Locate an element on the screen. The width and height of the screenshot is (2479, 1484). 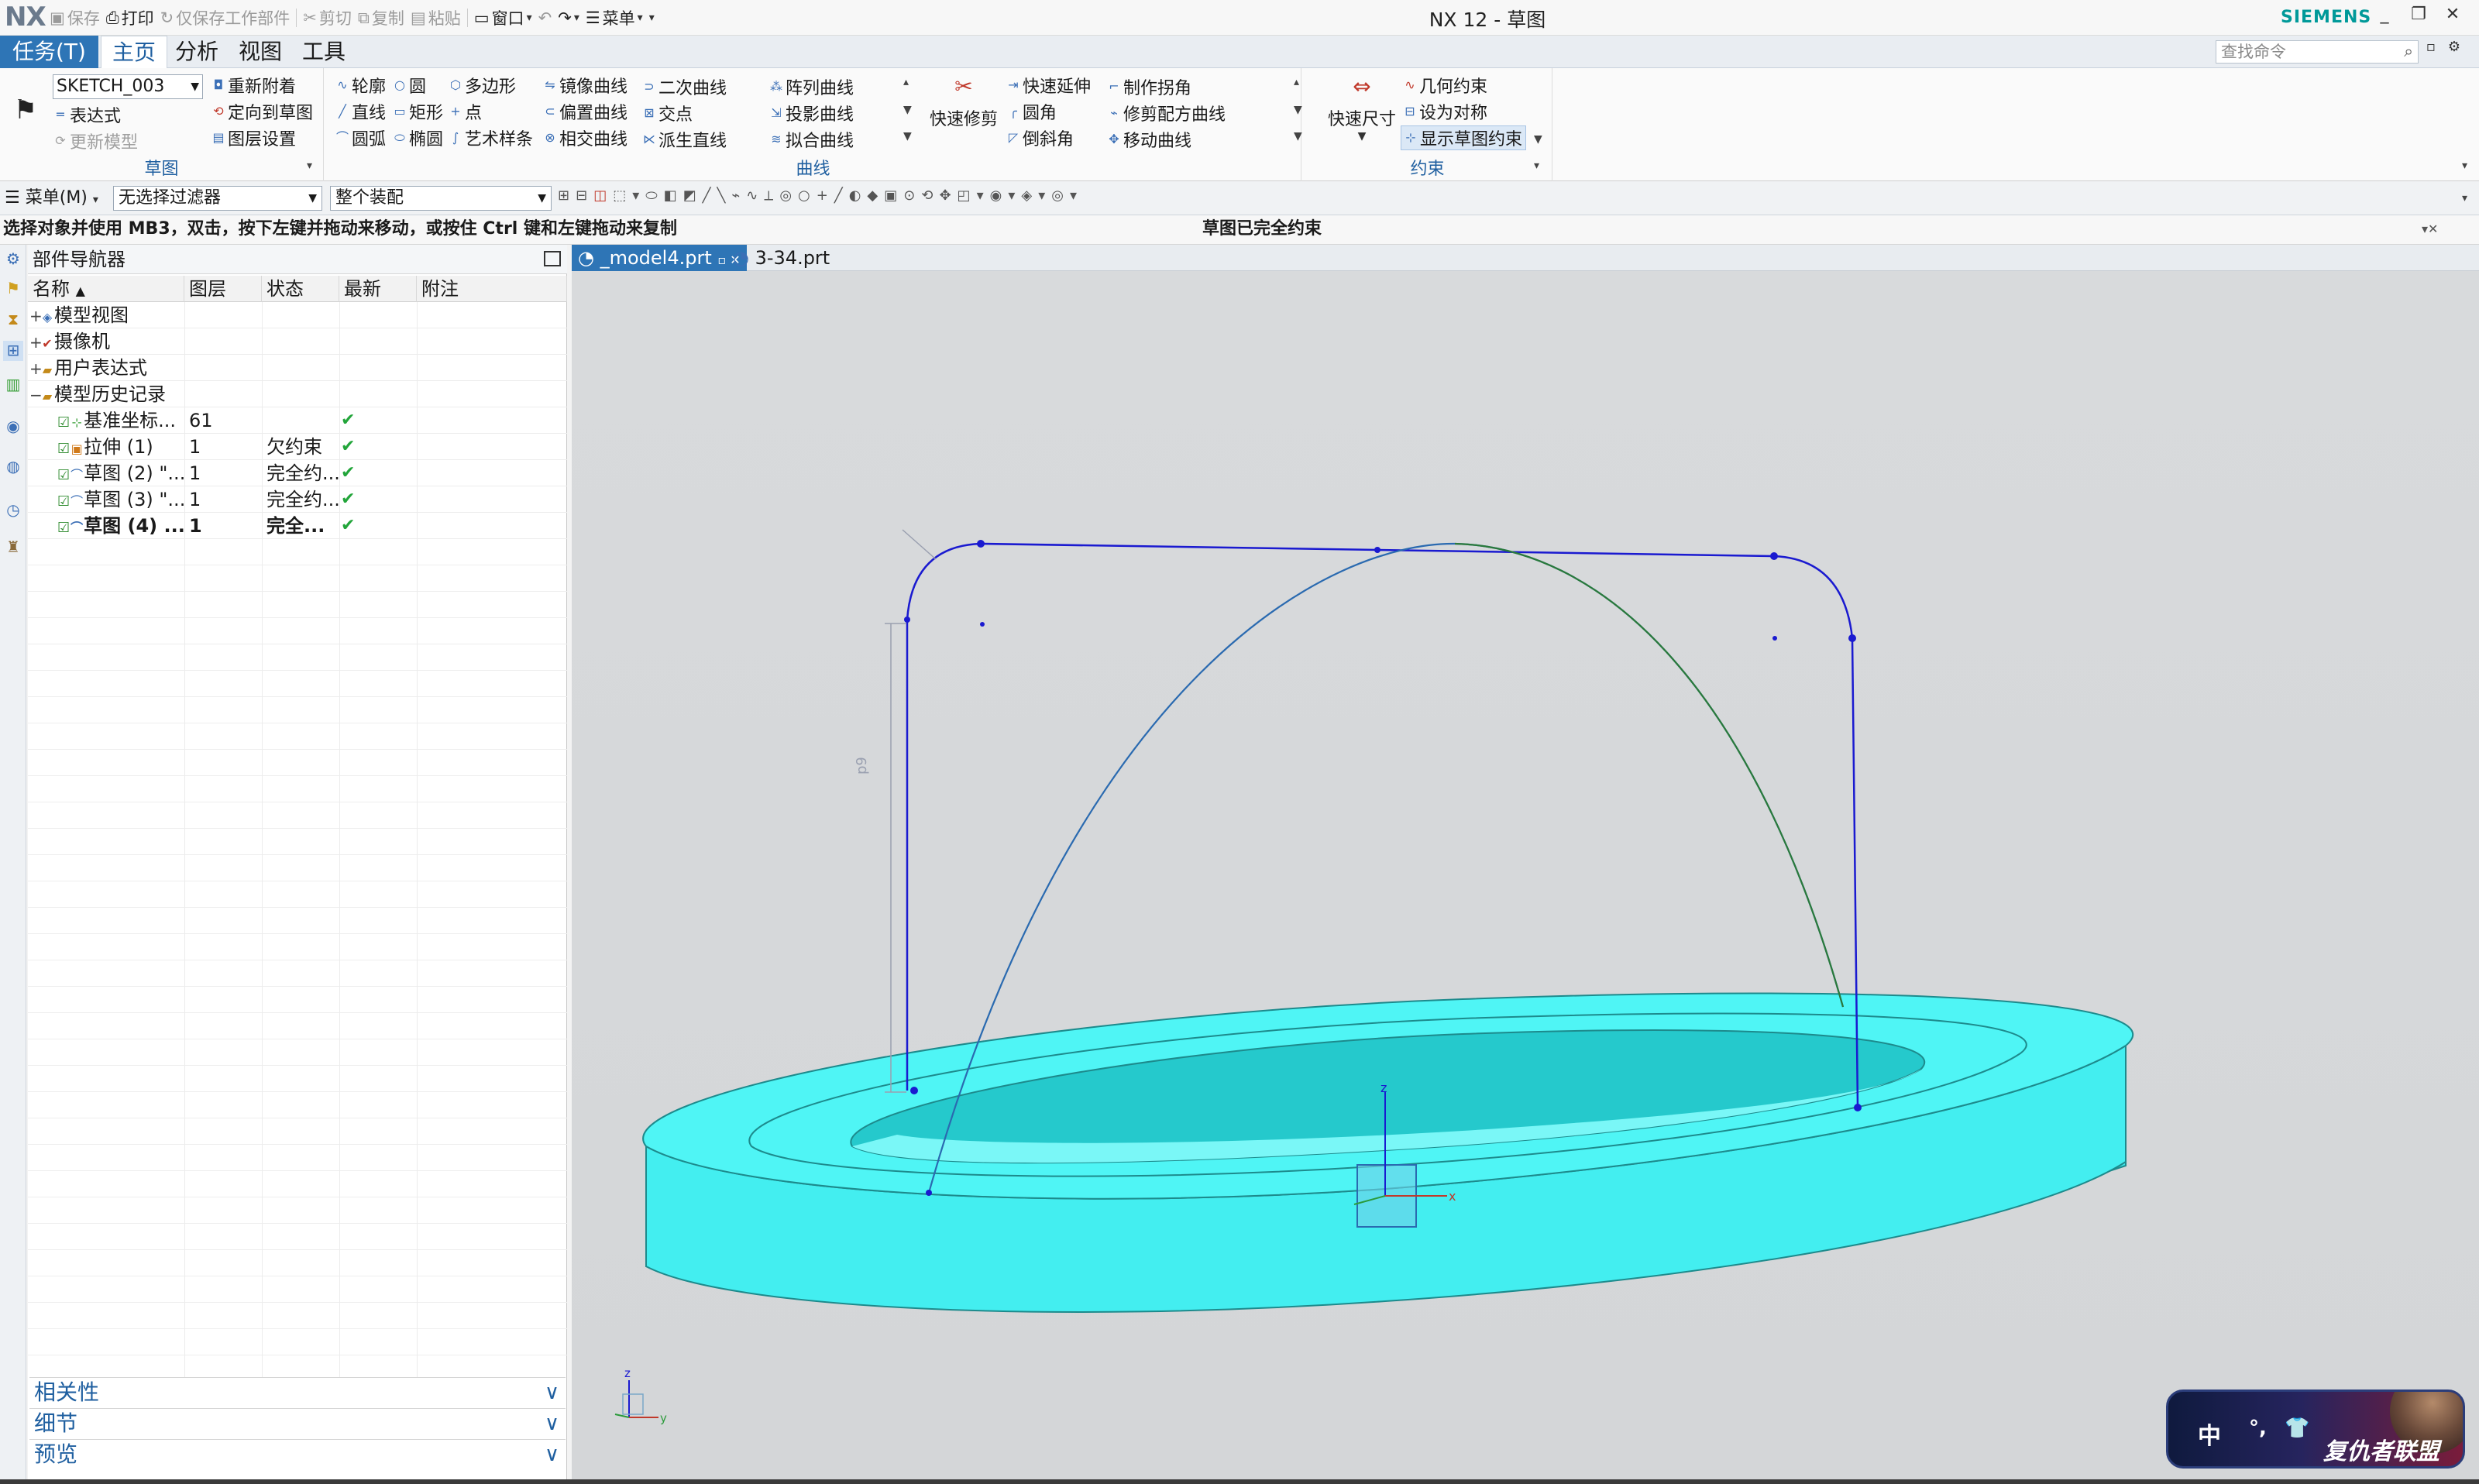
rectangle-select-icon: ⬚ is located at coordinates (619, 195).